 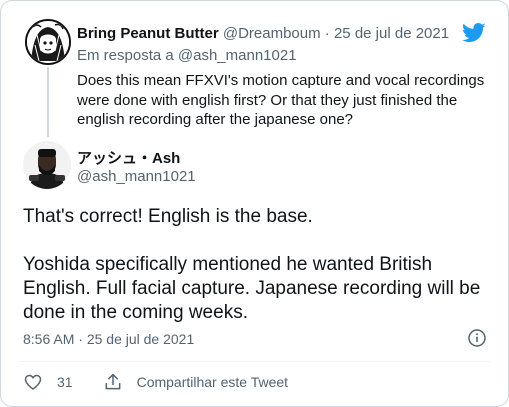 I want to click on share-label: Compartilhar este Tweet, so click(x=212, y=382).